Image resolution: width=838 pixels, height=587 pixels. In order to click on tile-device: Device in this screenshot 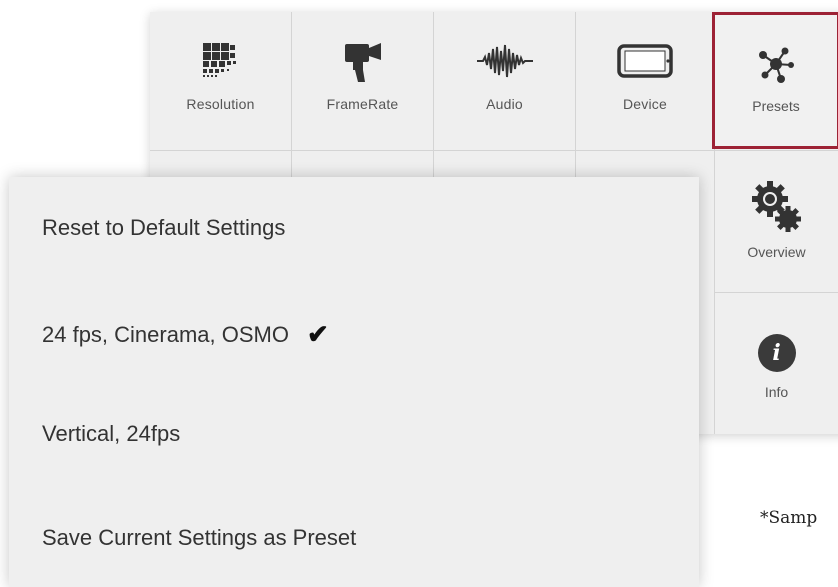, I will do `click(645, 81)`.